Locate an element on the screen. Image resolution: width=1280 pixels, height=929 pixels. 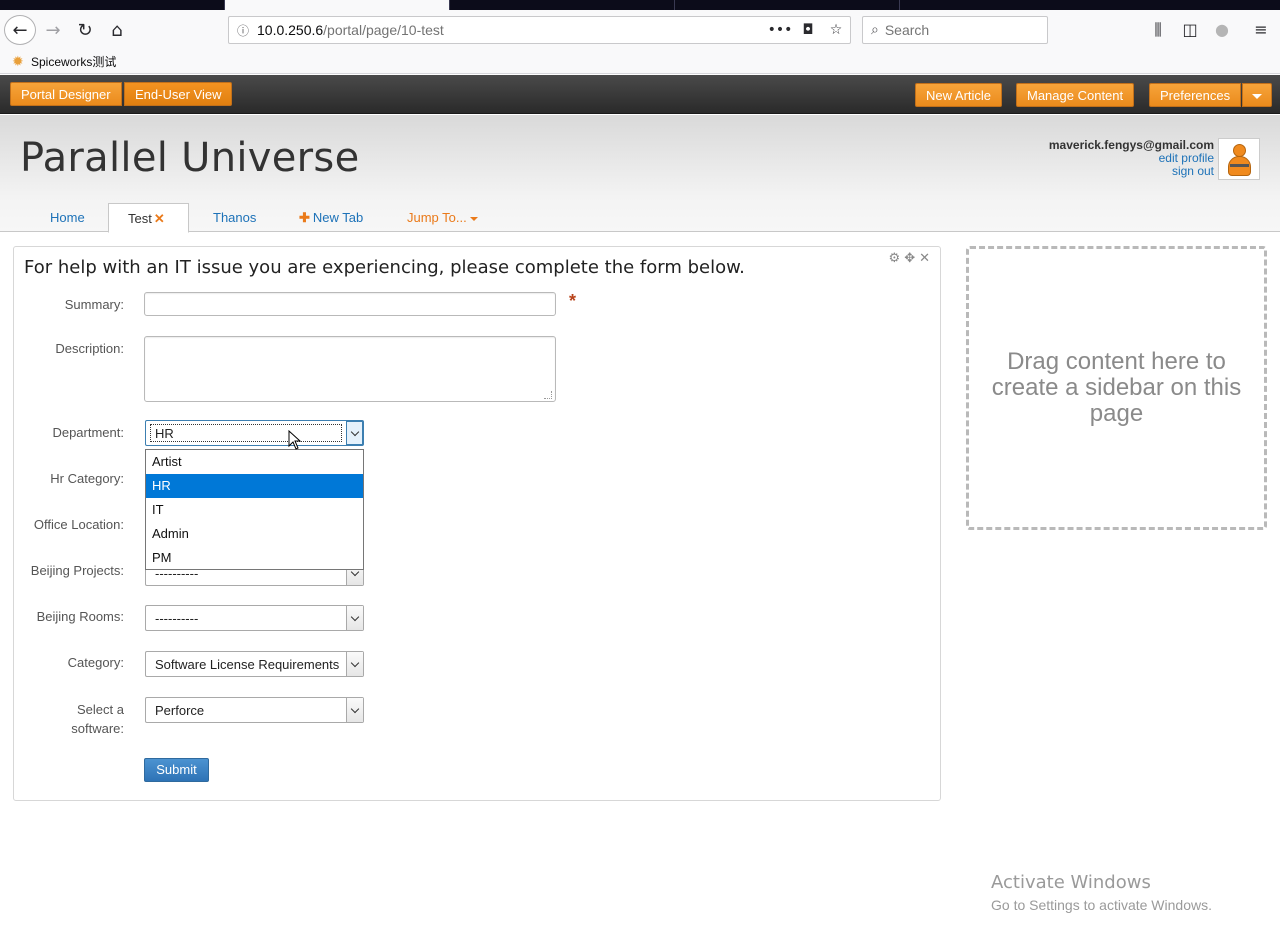
site-info-icon: ⓘ is located at coordinates (243, 30).